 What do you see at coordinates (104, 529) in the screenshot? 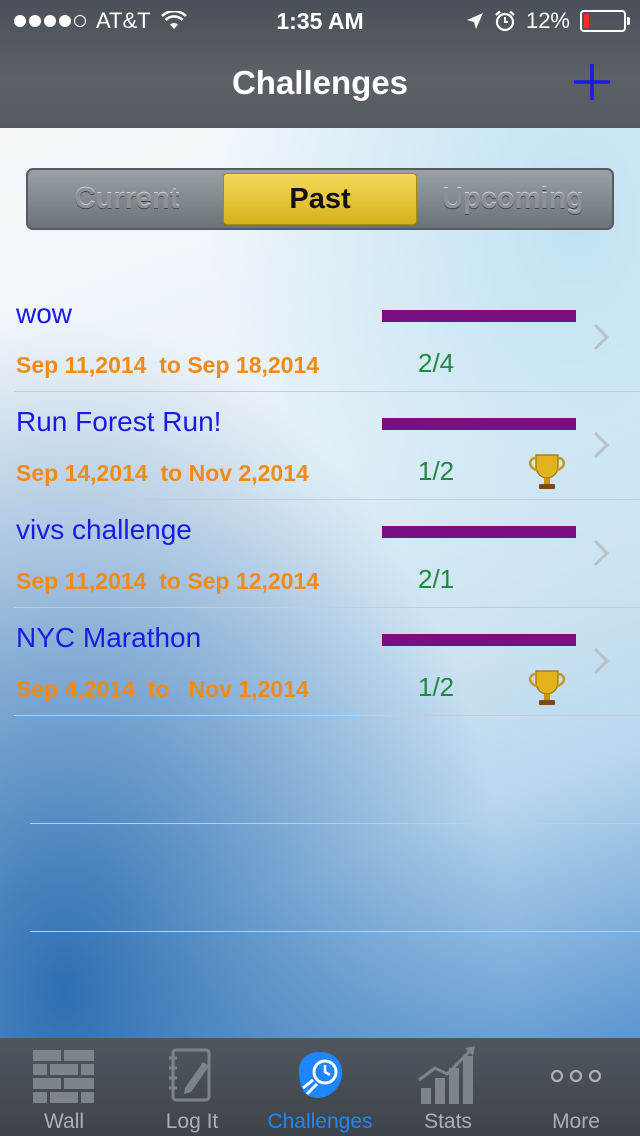
I see `challenge-name: vivs challenge` at bounding box center [104, 529].